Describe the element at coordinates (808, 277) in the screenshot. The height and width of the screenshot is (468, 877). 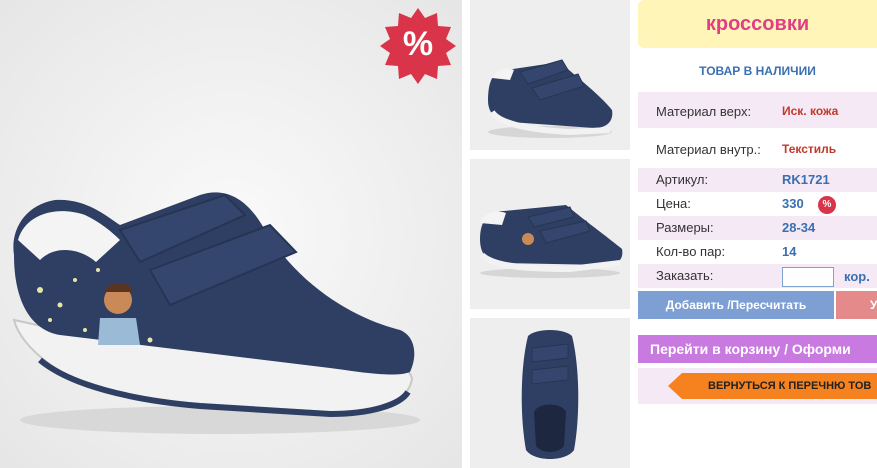
I see `order-quantity-input` at that location.